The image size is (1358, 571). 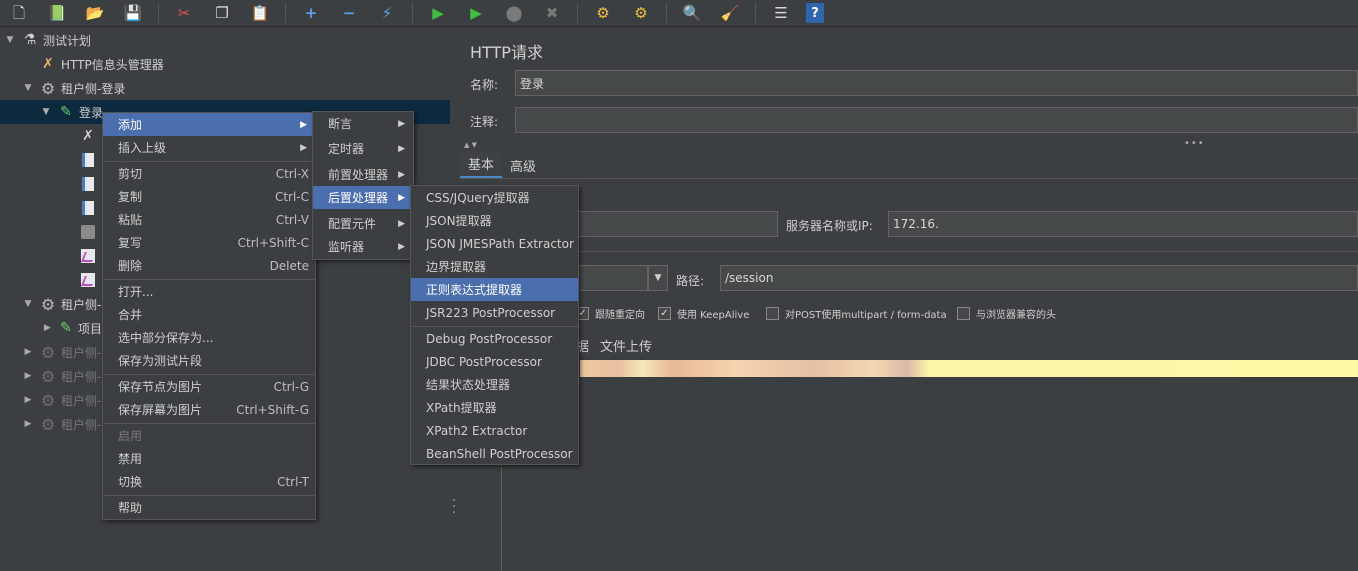 What do you see at coordinates (363, 148) in the screenshot?
I see `menu-item-timers: 定时器 ▶` at bounding box center [363, 148].